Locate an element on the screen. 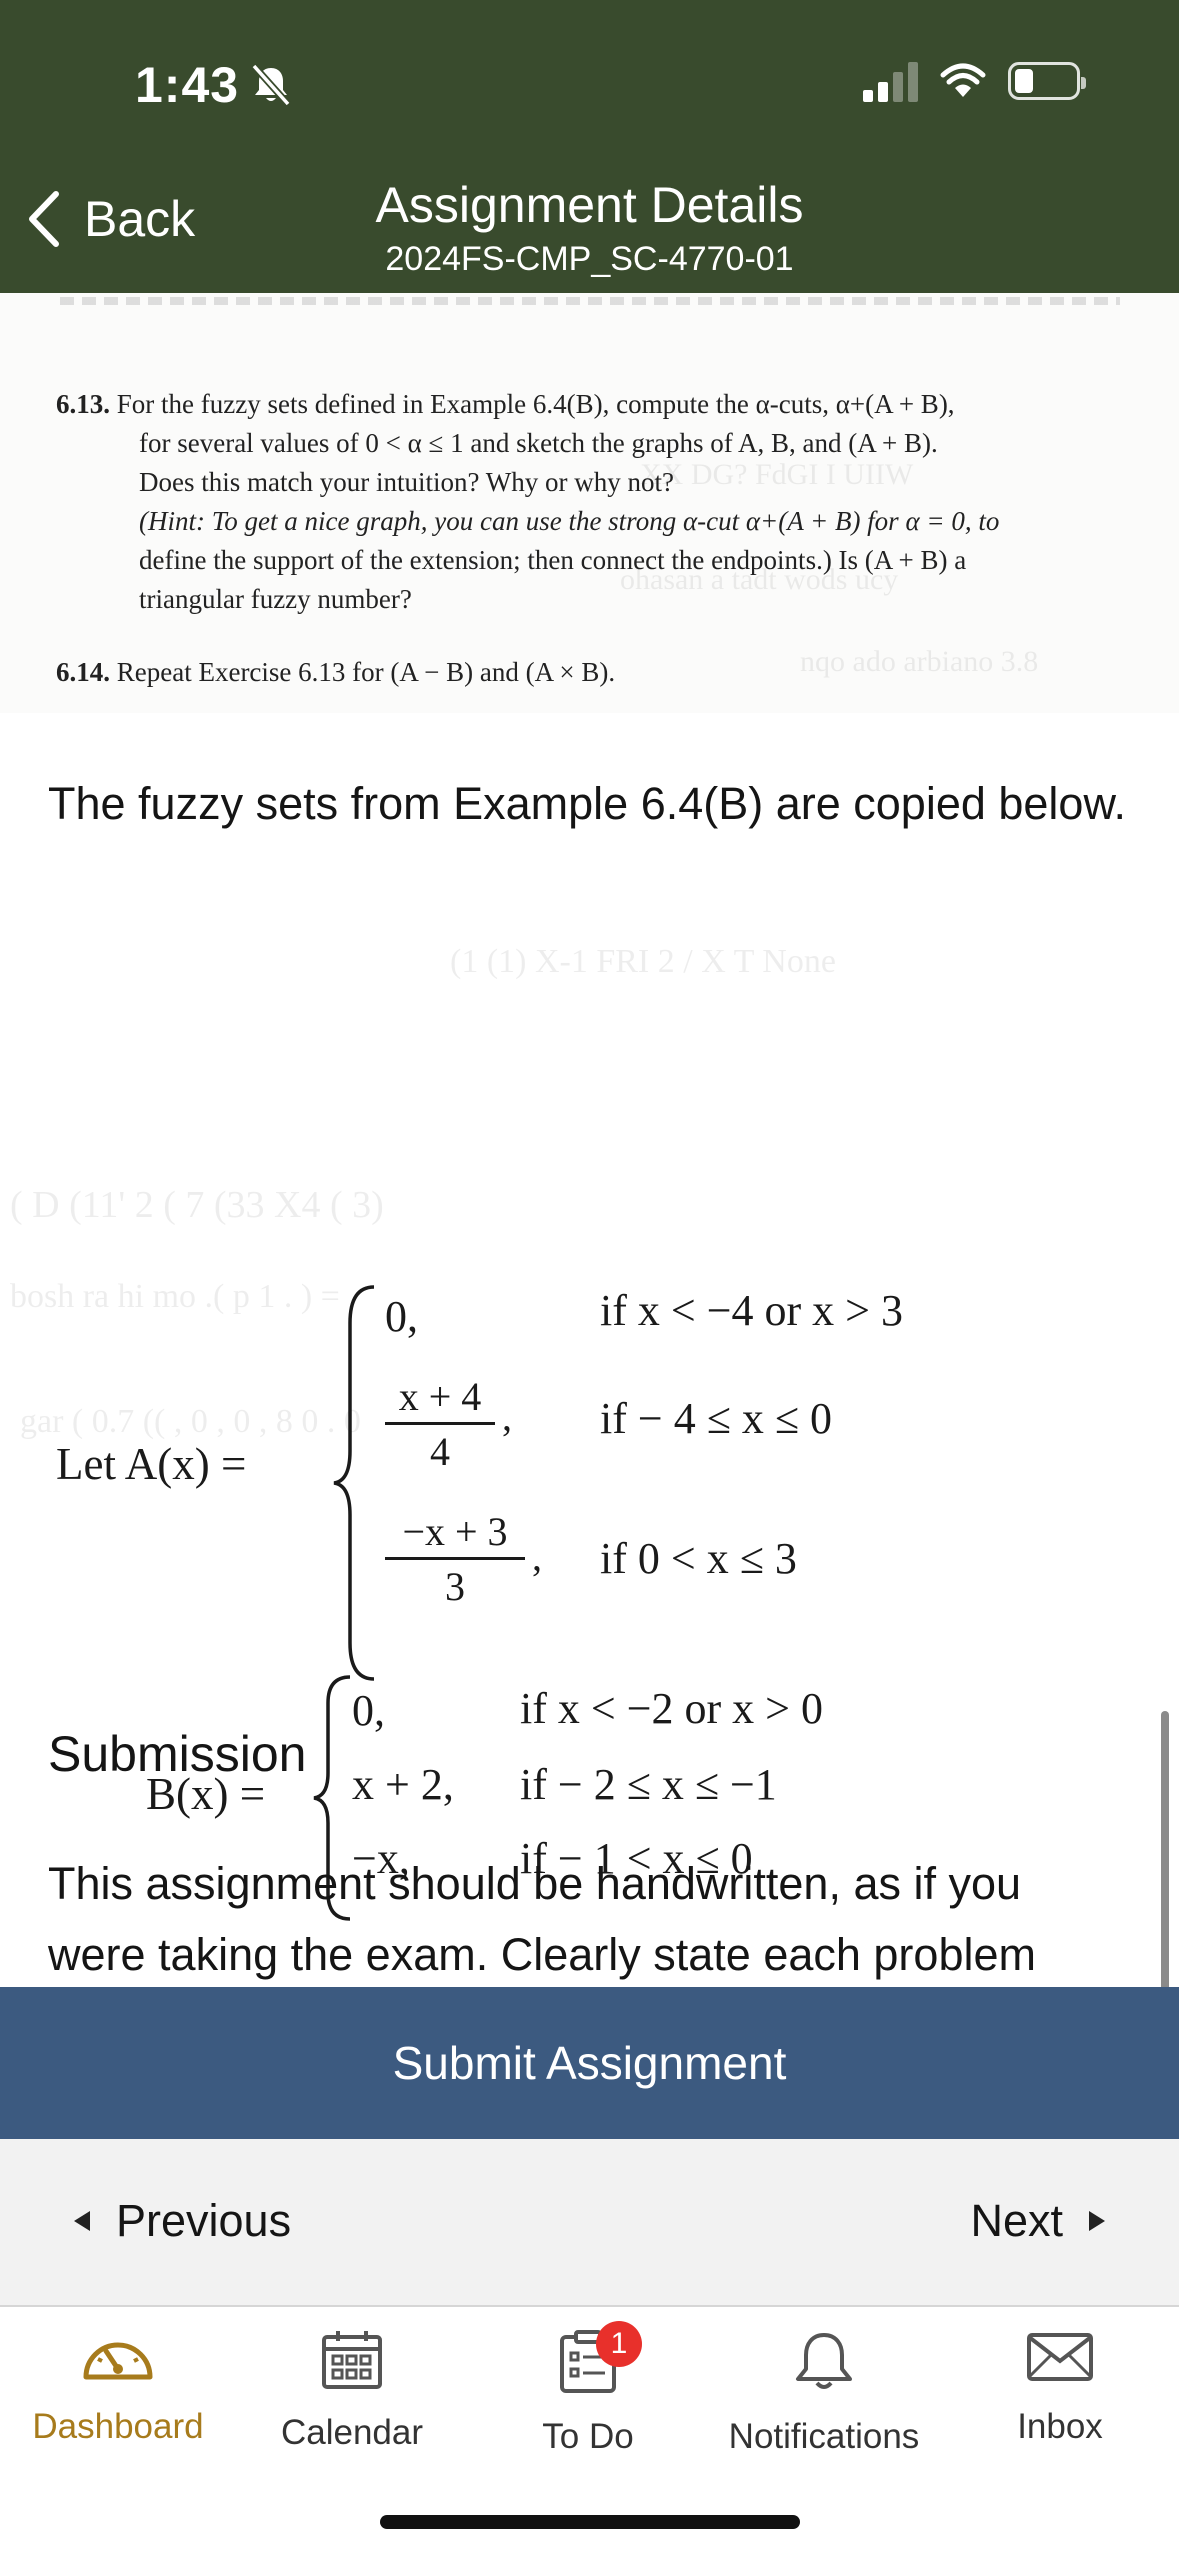 This screenshot has height=2556, width=1179. status-icons is located at coordinates (974, 81).